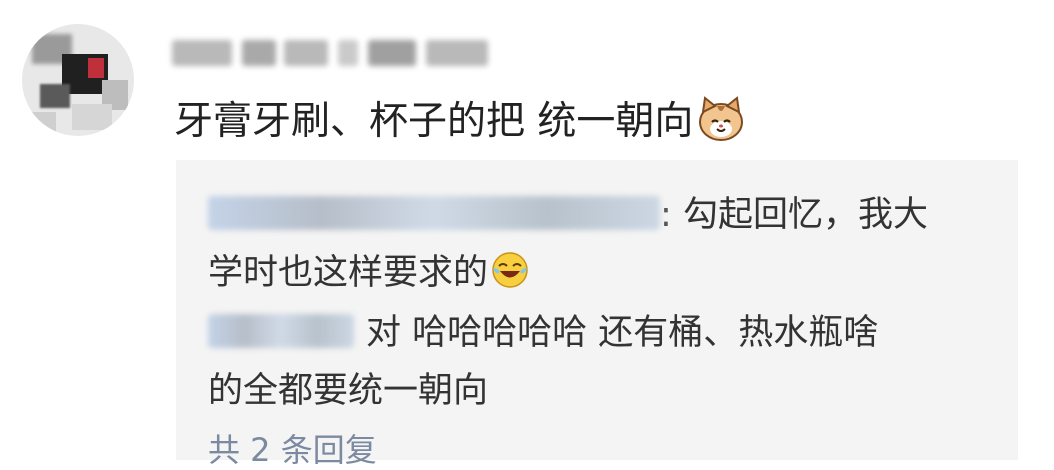  Describe the element at coordinates (622, 333) in the screenshot. I see `reply-text: 对 哈哈哈哈哈 还有桶、热水瓶啥` at that location.